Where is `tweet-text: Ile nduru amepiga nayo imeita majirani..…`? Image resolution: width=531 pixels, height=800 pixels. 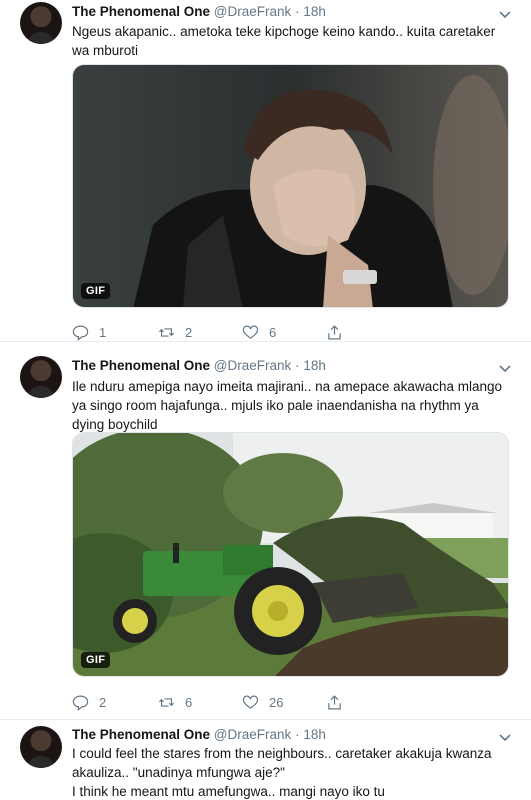 tweet-text: Ile nduru amepiga nayo imeita majirani..… is located at coordinates (292, 405).